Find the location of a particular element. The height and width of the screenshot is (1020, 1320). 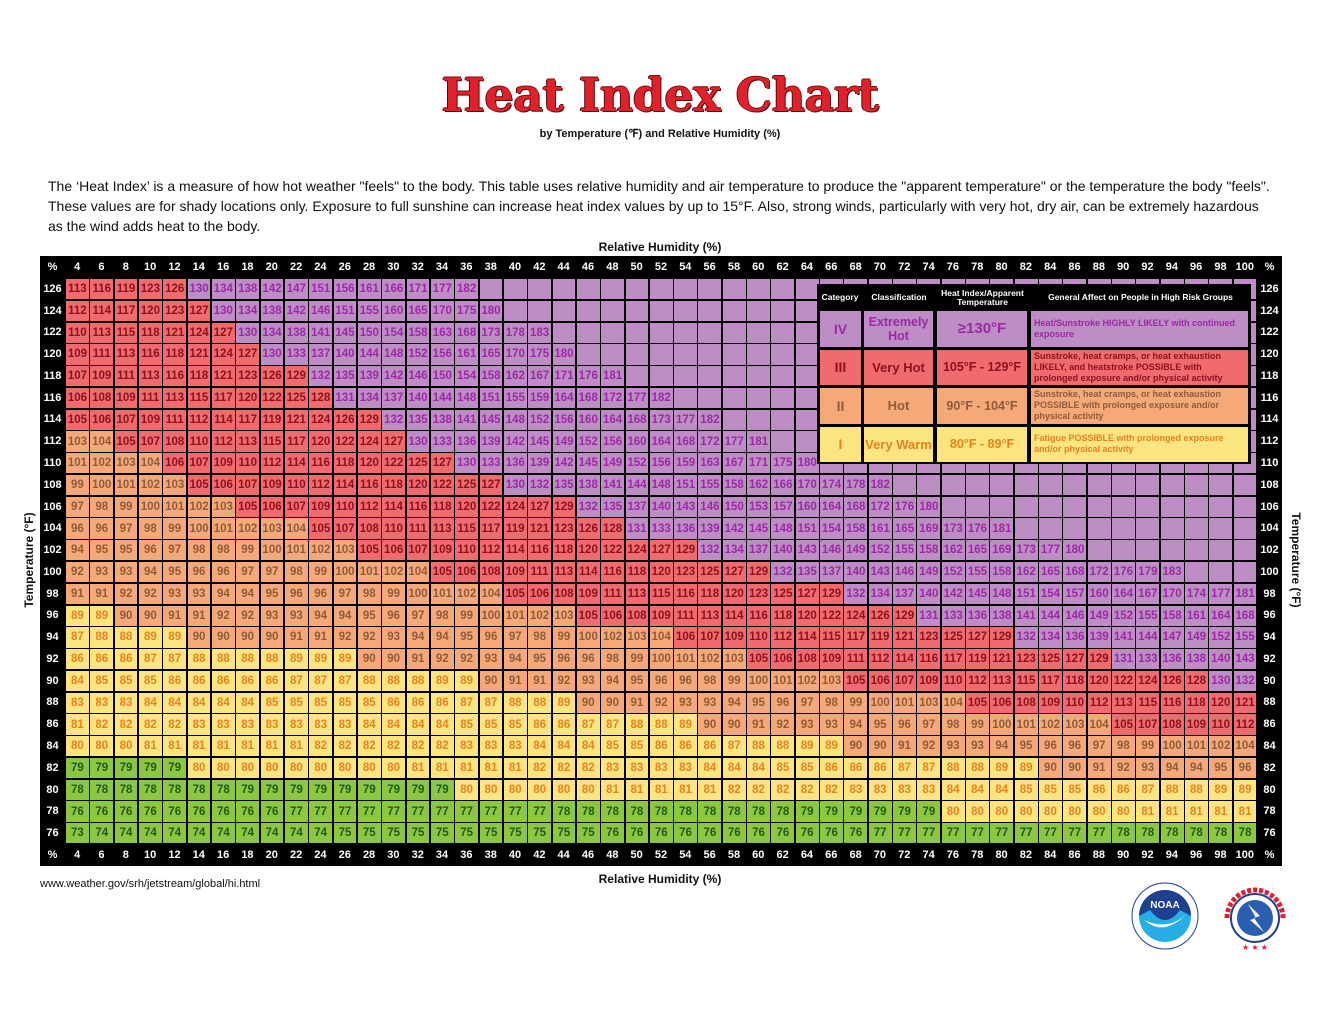

heat-index-cell: 116 is located at coordinates (929, 659).